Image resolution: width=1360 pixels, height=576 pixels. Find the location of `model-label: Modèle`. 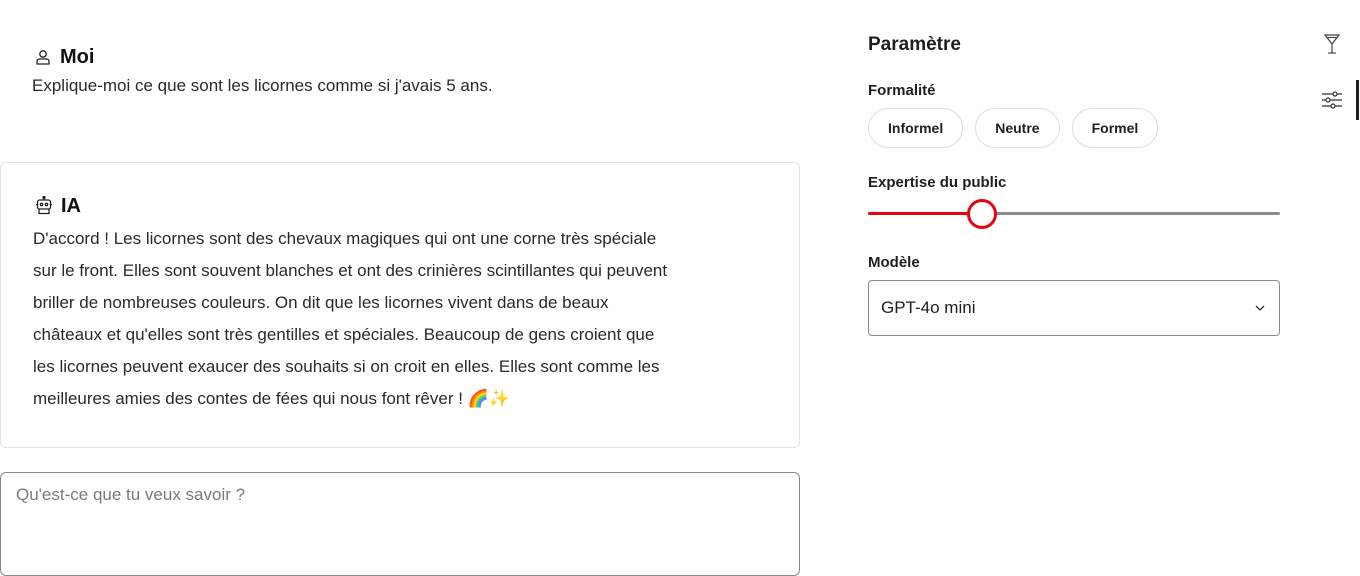

model-label: Modèle is located at coordinates (894, 262).